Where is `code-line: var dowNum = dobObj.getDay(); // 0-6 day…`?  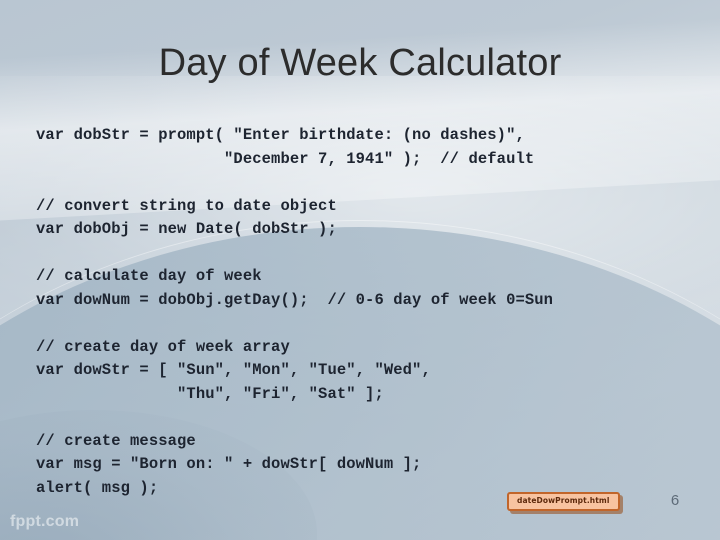 code-line: var dowNum = dobObj.getDay(); // 0-6 day… is located at coordinates (295, 299).